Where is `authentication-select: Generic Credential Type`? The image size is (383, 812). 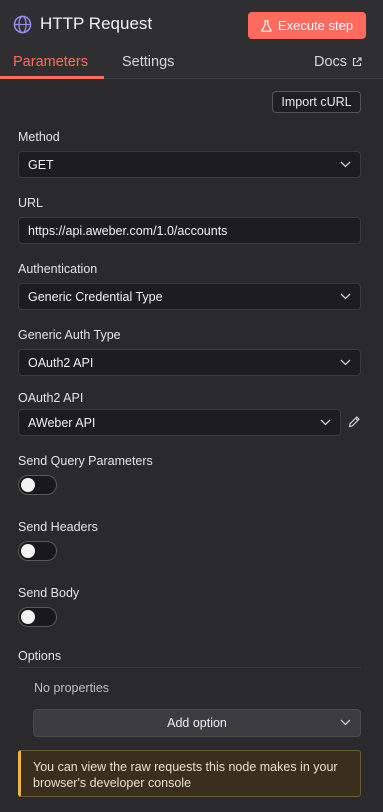
authentication-select: Generic Credential Type is located at coordinates (189, 296).